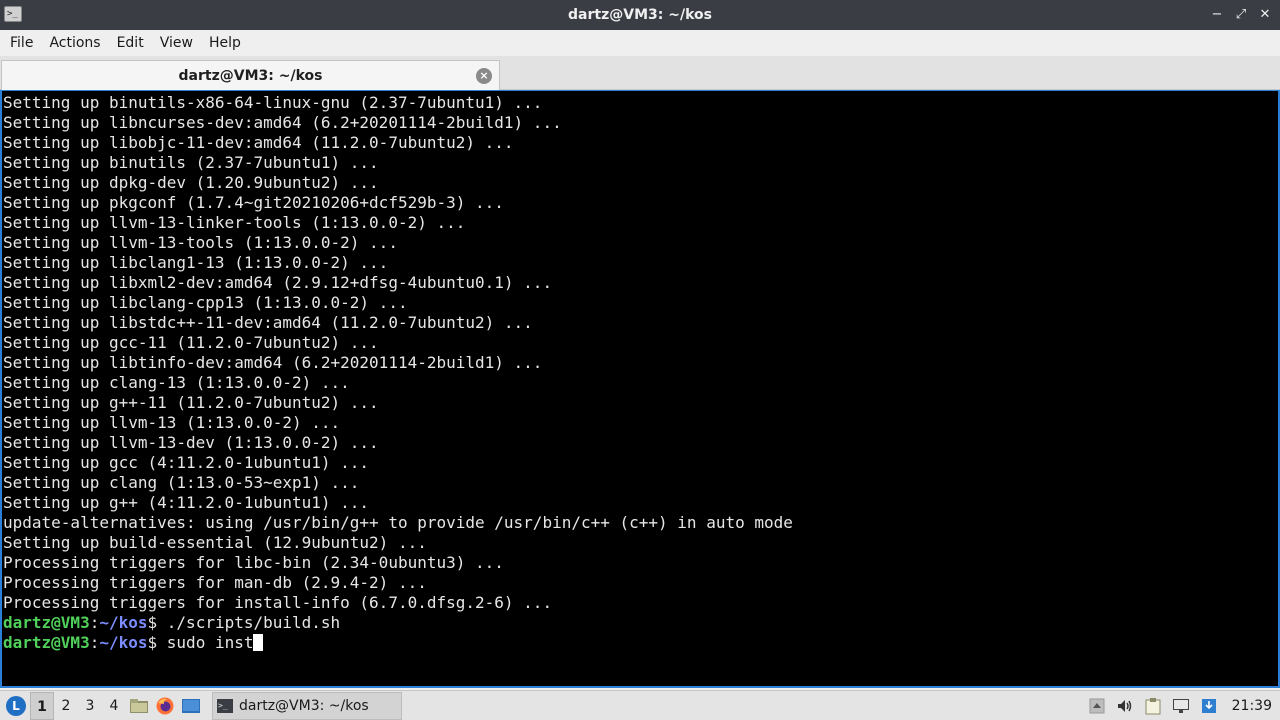 Image resolution: width=1280 pixels, height=720 pixels. Describe the element at coordinates (1153, 706) in the screenshot. I see `clipboard-icon` at that location.